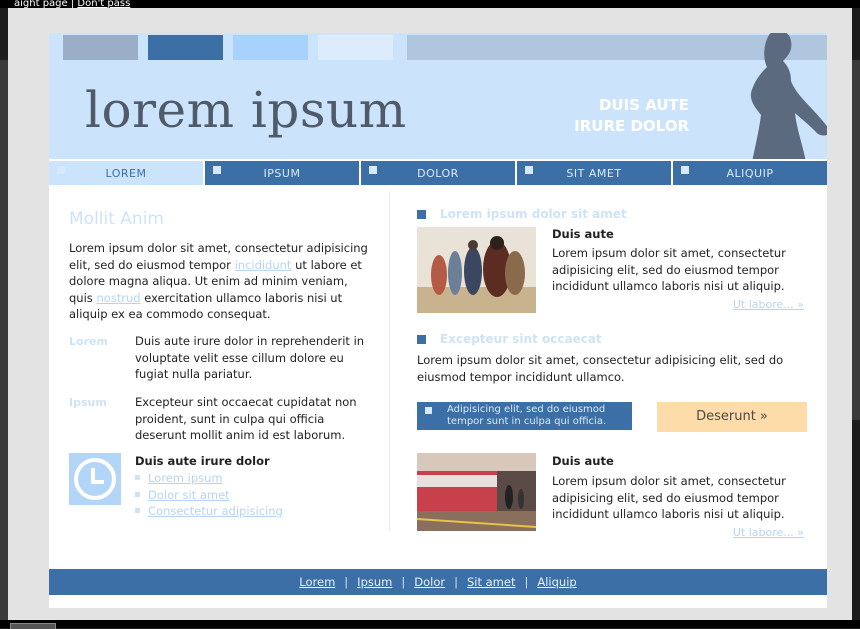 Image resolution: width=860 pixels, height=629 pixels. Describe the element at coordinates (643, 105) in the screenshot. I see `tagline-line-1: DUIS AUTE` at that location.